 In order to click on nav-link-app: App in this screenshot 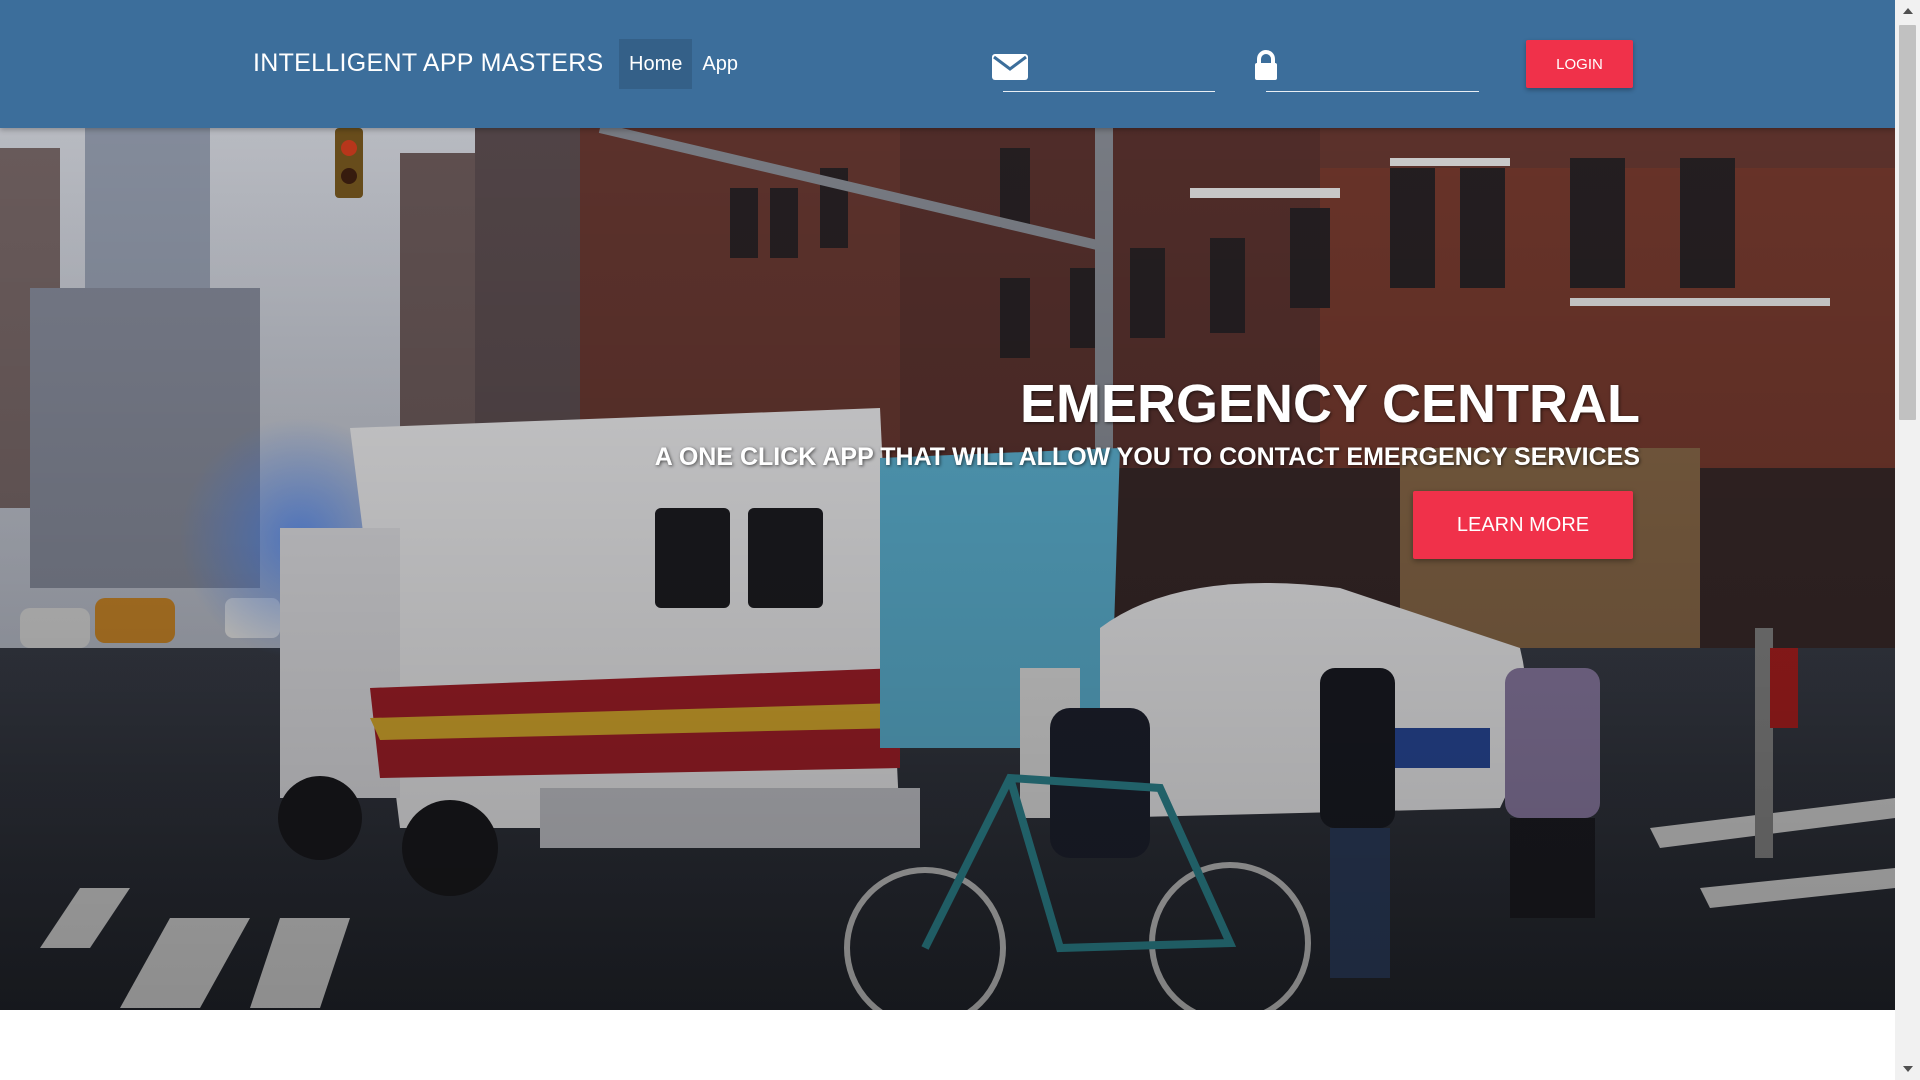, I will do `click(720, 64)`.